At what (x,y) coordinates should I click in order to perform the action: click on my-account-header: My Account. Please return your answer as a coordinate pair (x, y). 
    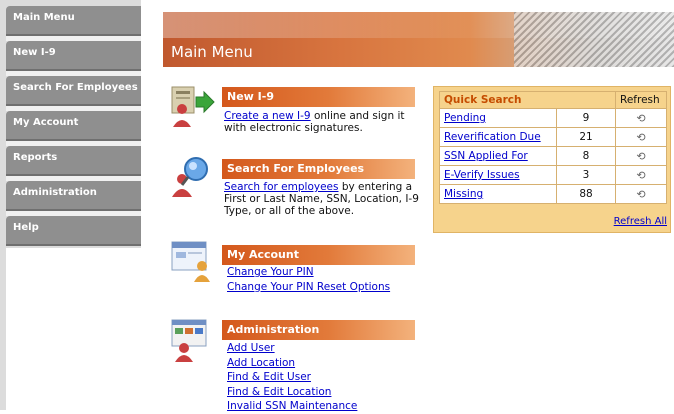
    Looking at the image, I should click on (318, 255).